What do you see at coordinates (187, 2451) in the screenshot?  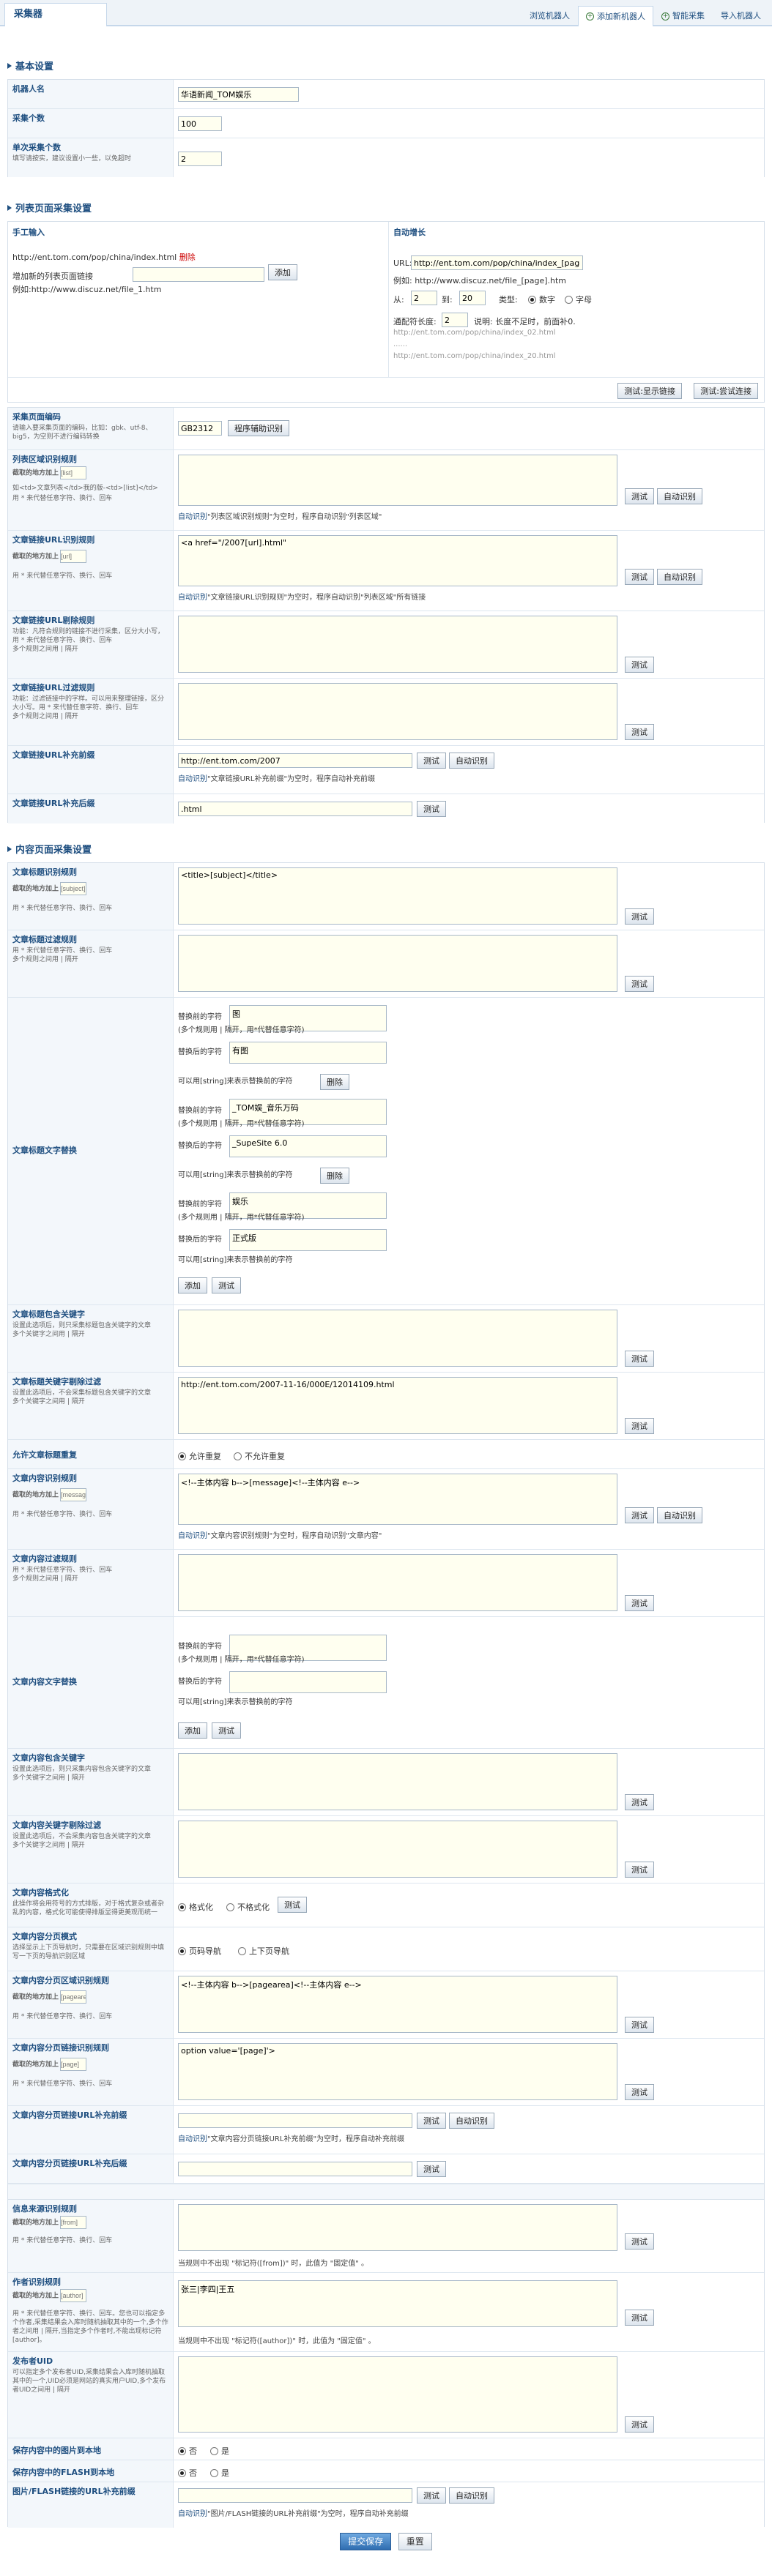 I see `save-image-no-radio: 否` at bounding box center [187, 2451].